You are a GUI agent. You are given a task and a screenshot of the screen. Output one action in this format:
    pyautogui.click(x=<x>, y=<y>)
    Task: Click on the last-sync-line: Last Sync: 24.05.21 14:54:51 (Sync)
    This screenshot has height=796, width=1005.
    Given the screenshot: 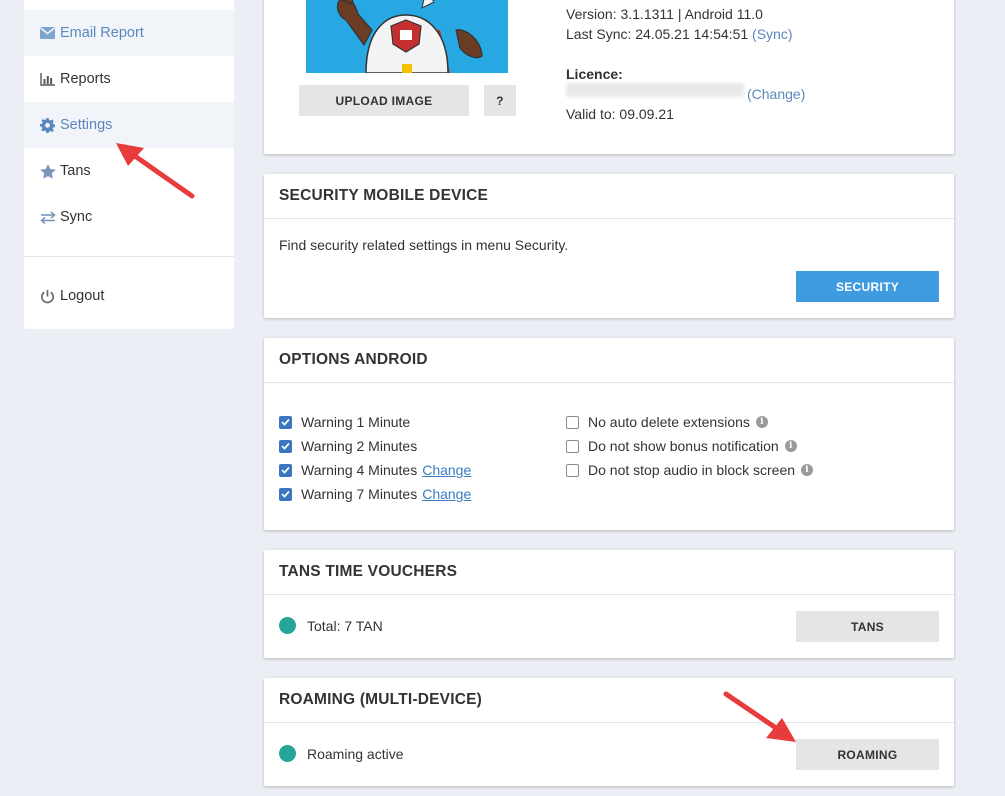 What is the action you would take?
    pyautogui.click(x=679, y=34)
    